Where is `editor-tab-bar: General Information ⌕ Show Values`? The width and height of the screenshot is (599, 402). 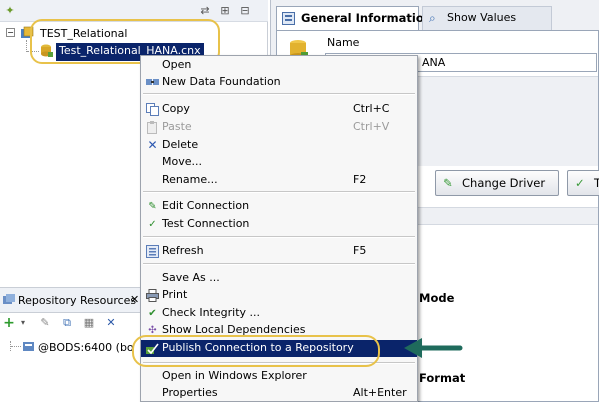 editor-tab-bar: General Information ⌕ Show Values is located at coordinates (437, 18).